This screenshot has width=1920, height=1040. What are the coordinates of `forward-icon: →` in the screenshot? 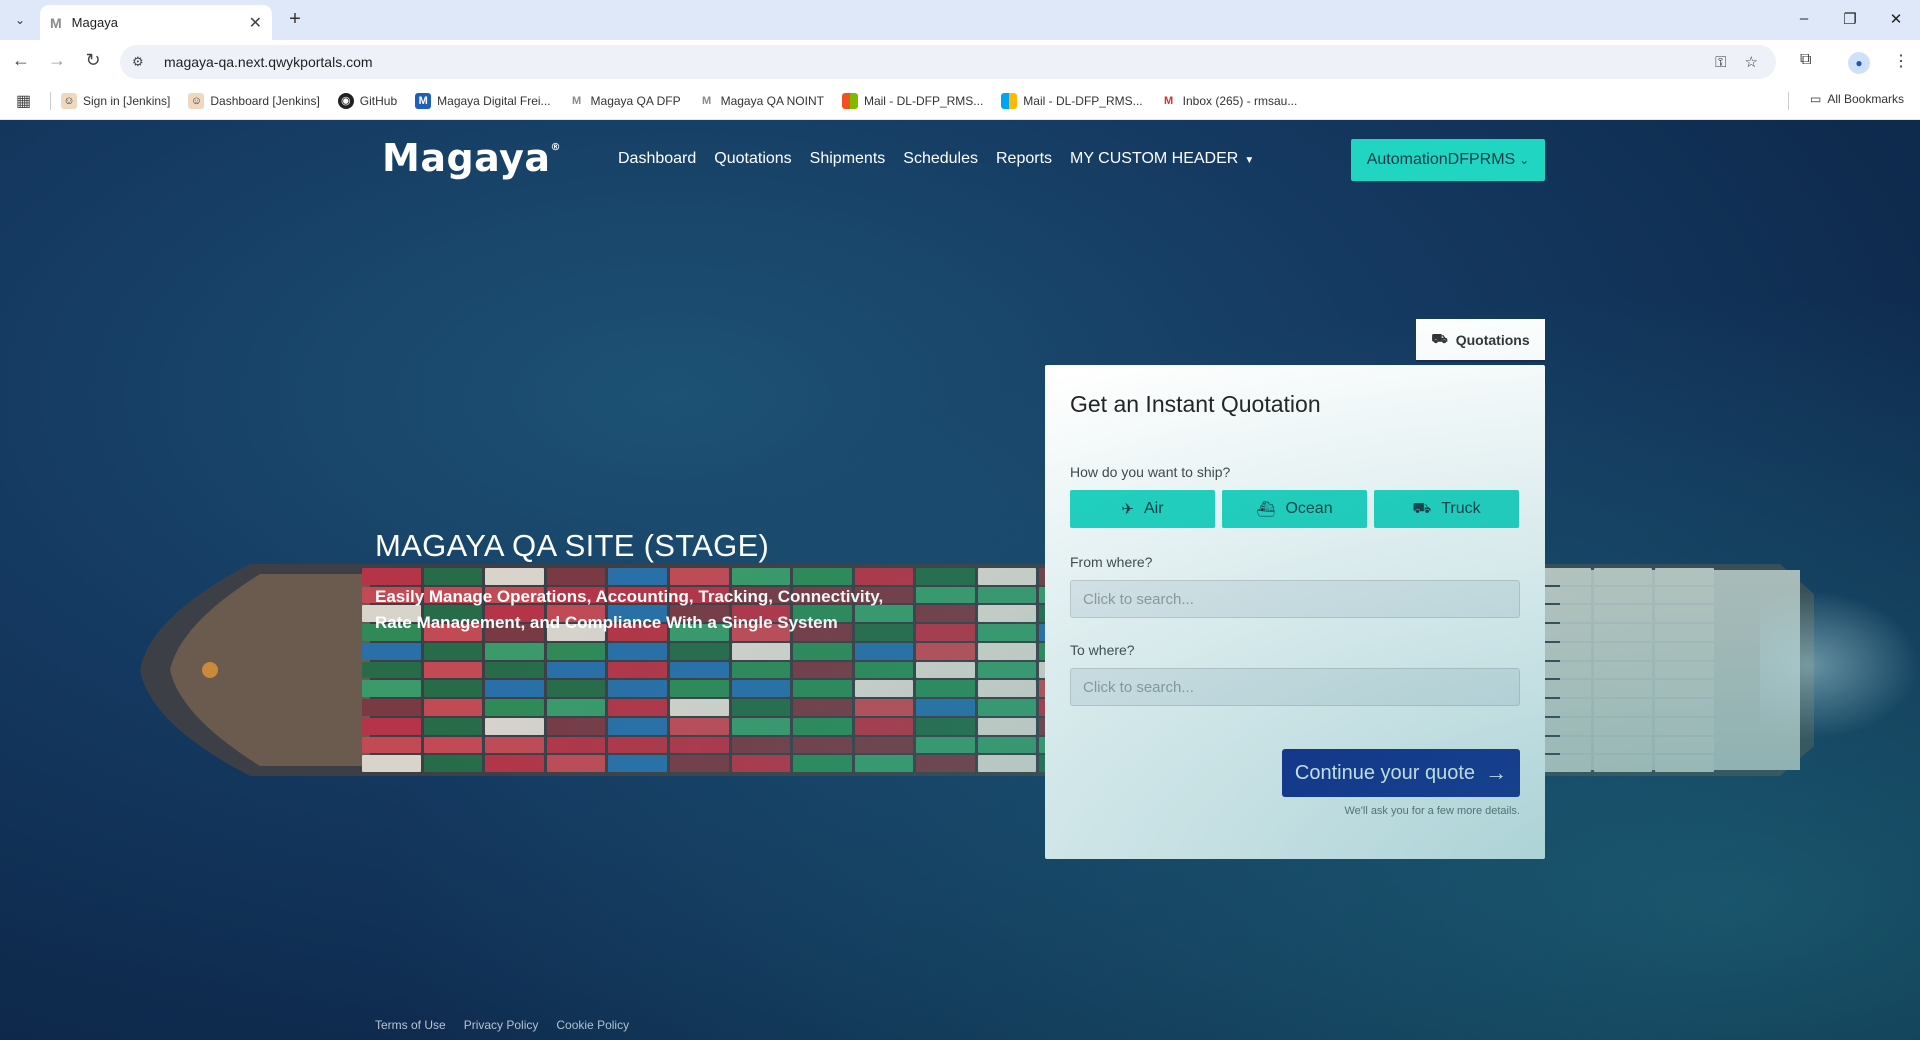 It's located at (57, 60).